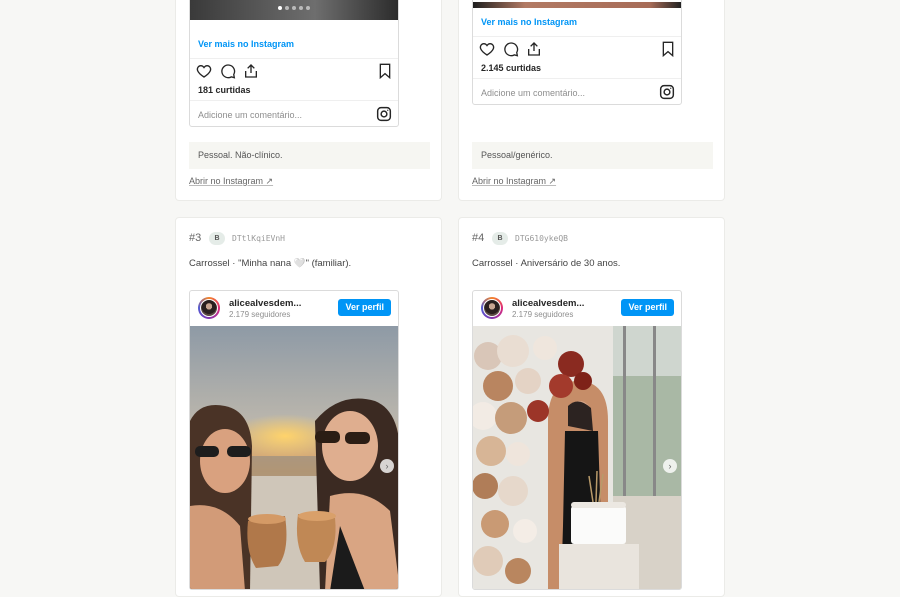 The image size is (900, 597). I want to click on post-description: Carrossel · Aniversário de 30 anos., so click(546, 263).